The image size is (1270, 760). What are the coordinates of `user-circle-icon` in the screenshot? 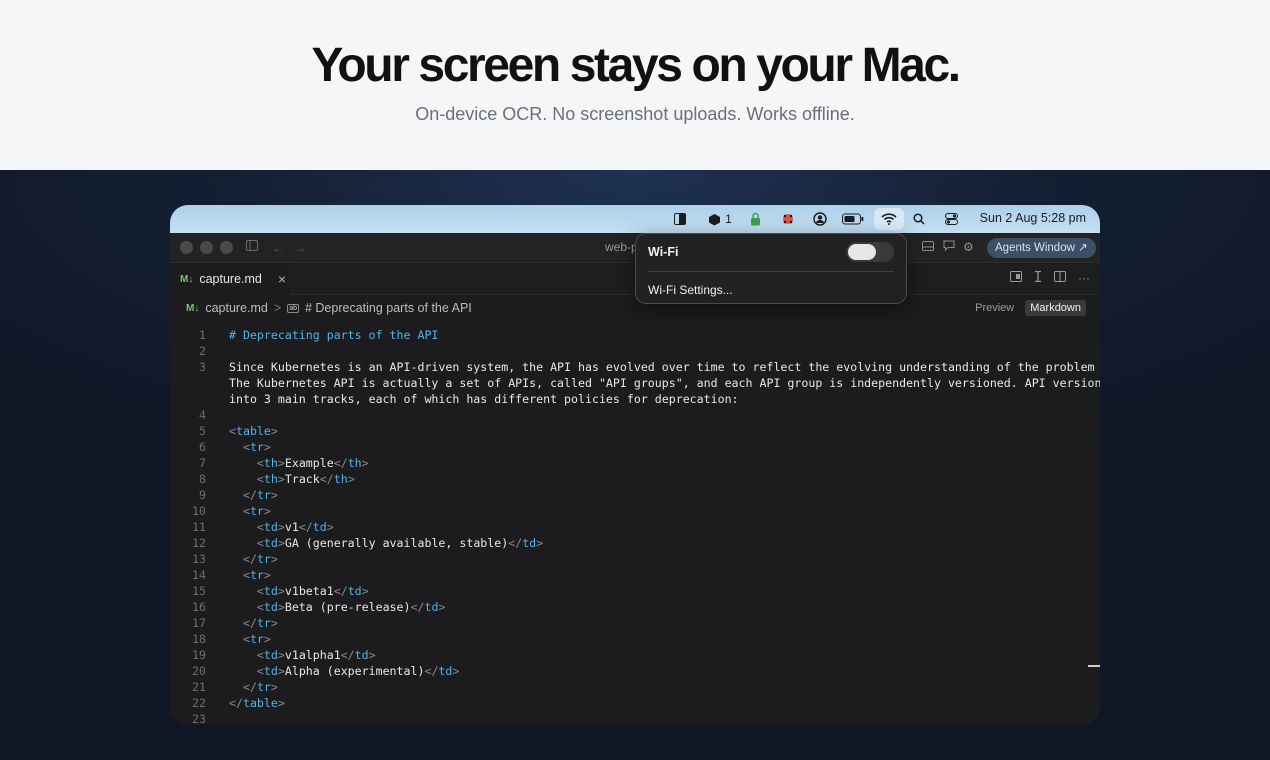 It's located at (820, 219).